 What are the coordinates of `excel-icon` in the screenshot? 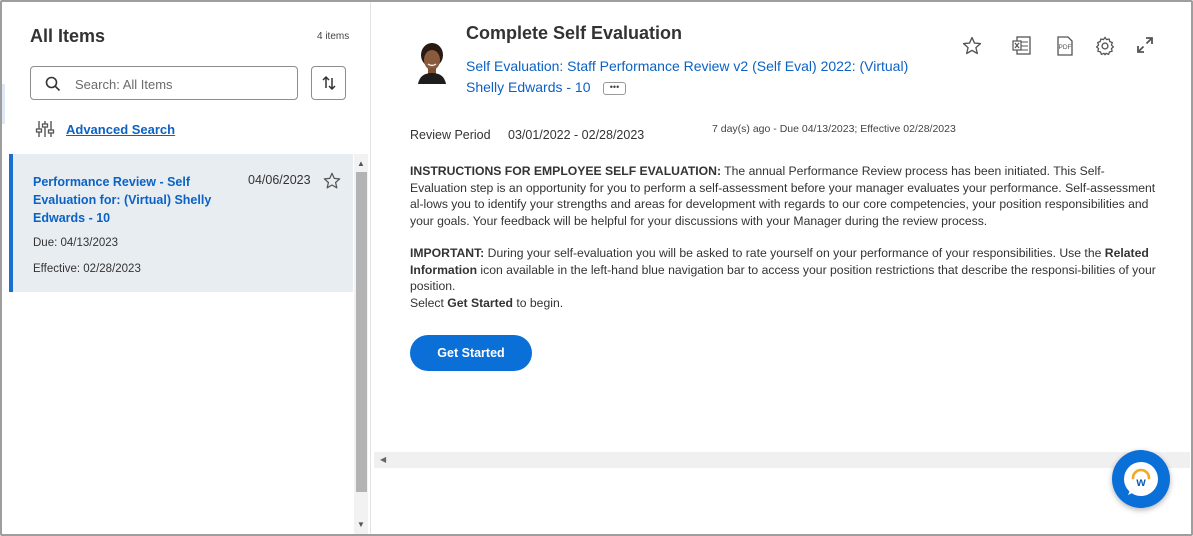 It's located at (1022, 46).